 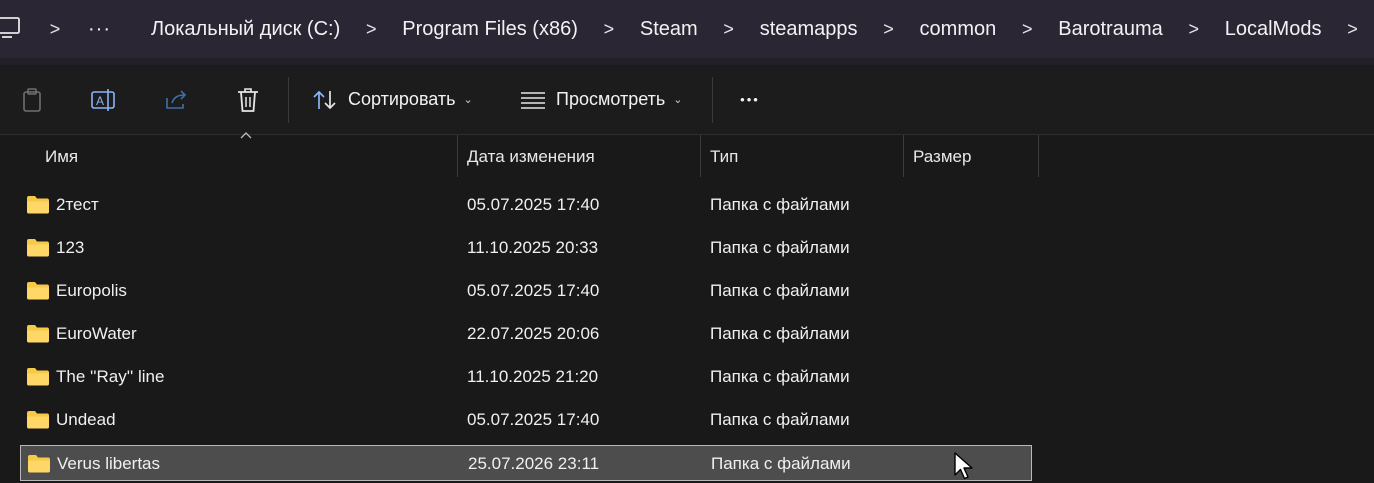 I want to click on breadcrumb-localmods: LocalMods, so click(x=1273, y=29).